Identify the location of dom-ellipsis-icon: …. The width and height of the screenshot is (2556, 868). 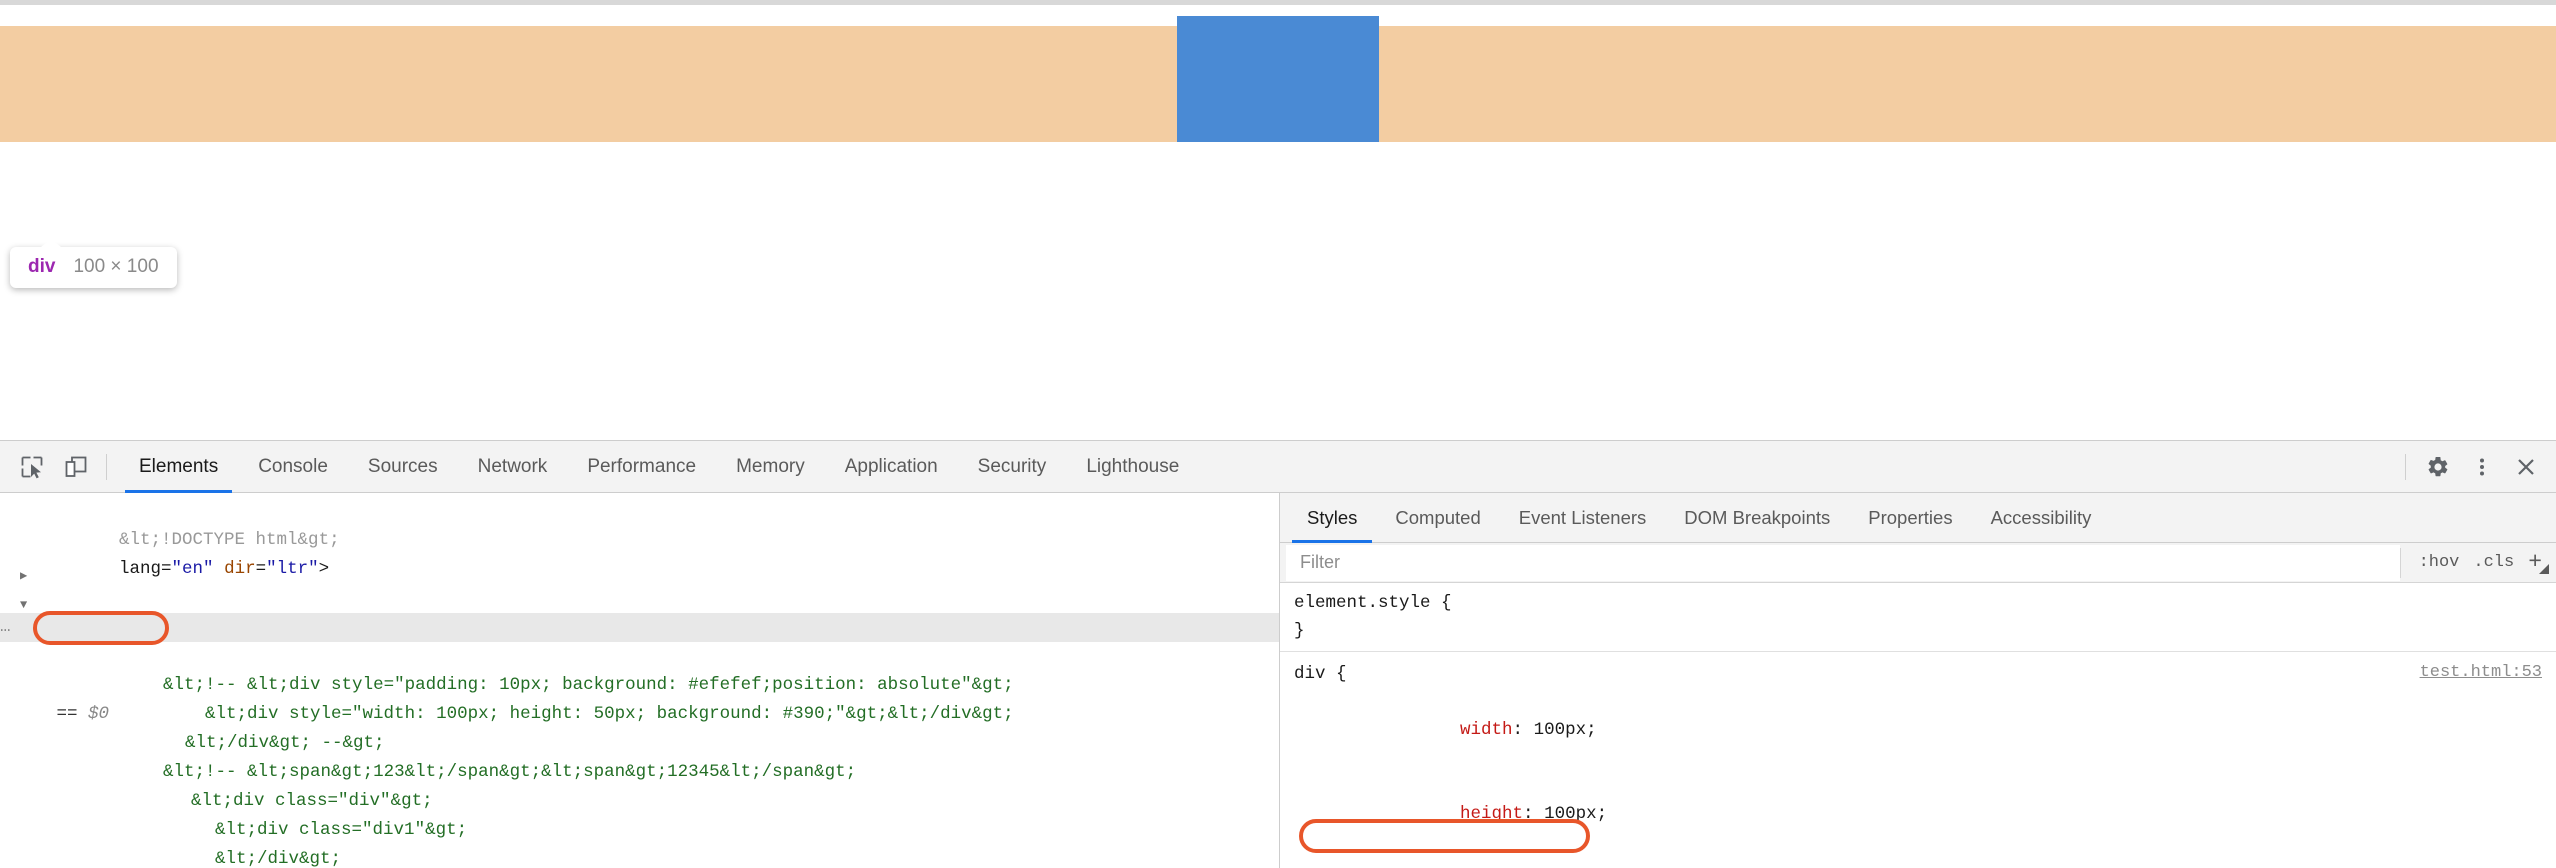
(6, 627).